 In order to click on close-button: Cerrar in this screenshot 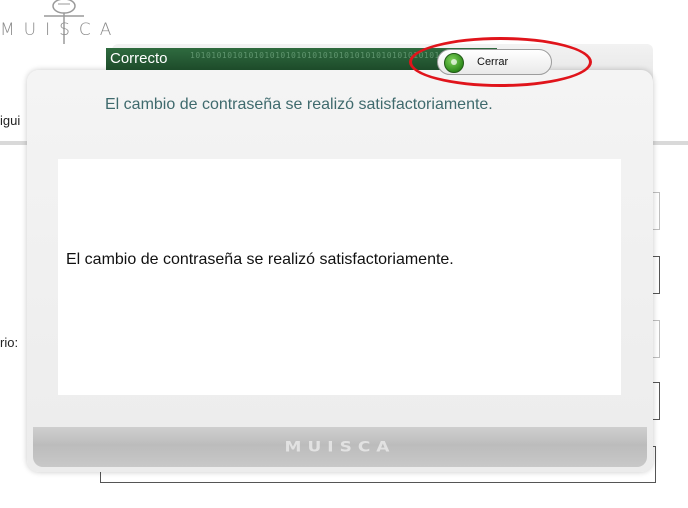, I will do `click(494, 62)`.